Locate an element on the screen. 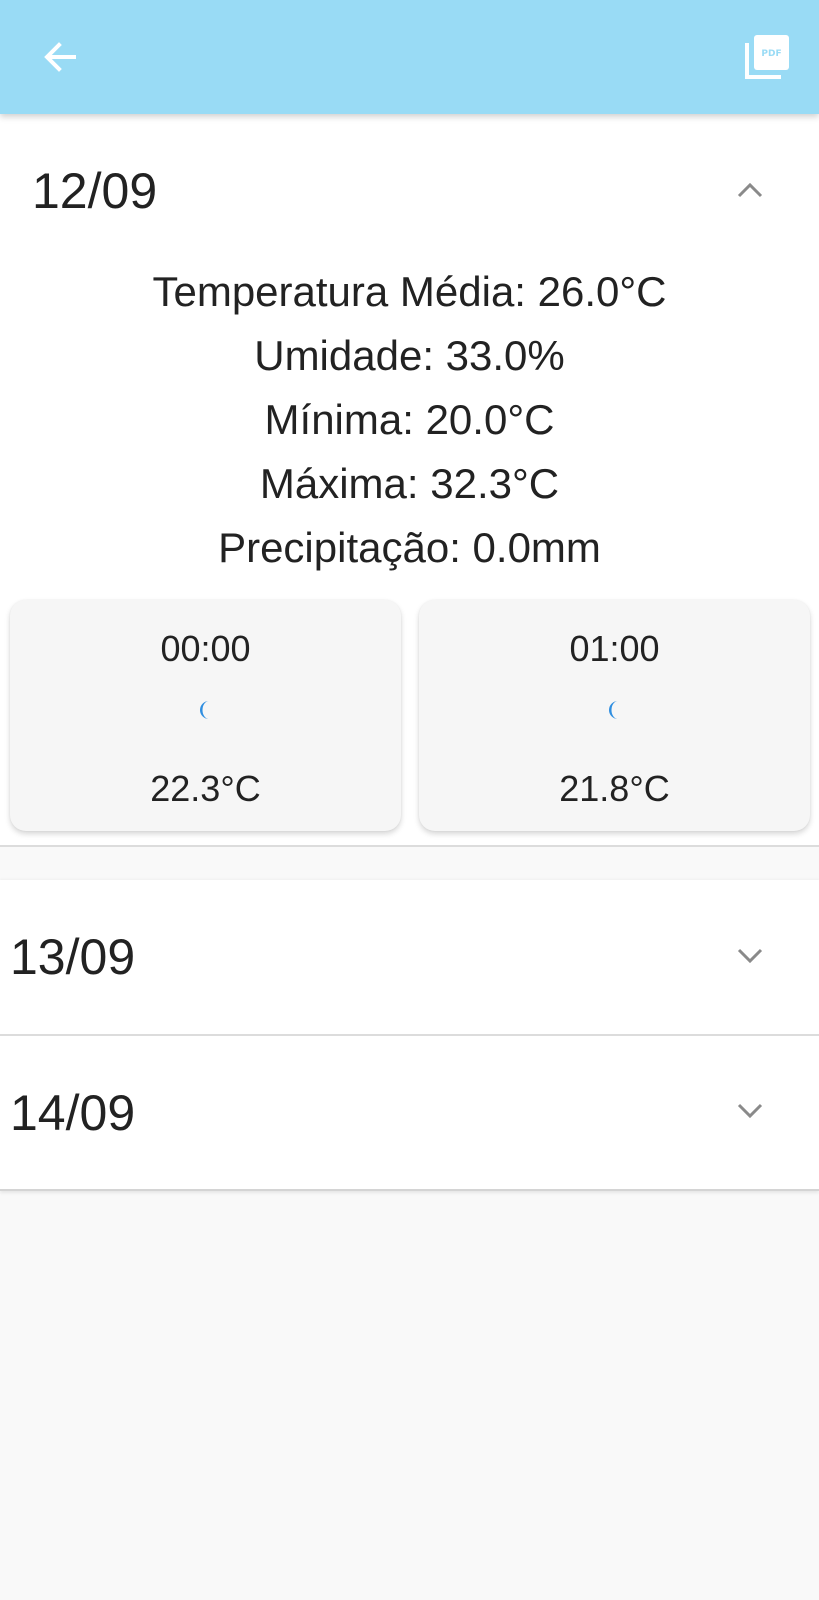 The height and width of the screenshot is (1600, 819). minimum-temperature: Mínima: 20.0°C is located at coordinates (409, 419).